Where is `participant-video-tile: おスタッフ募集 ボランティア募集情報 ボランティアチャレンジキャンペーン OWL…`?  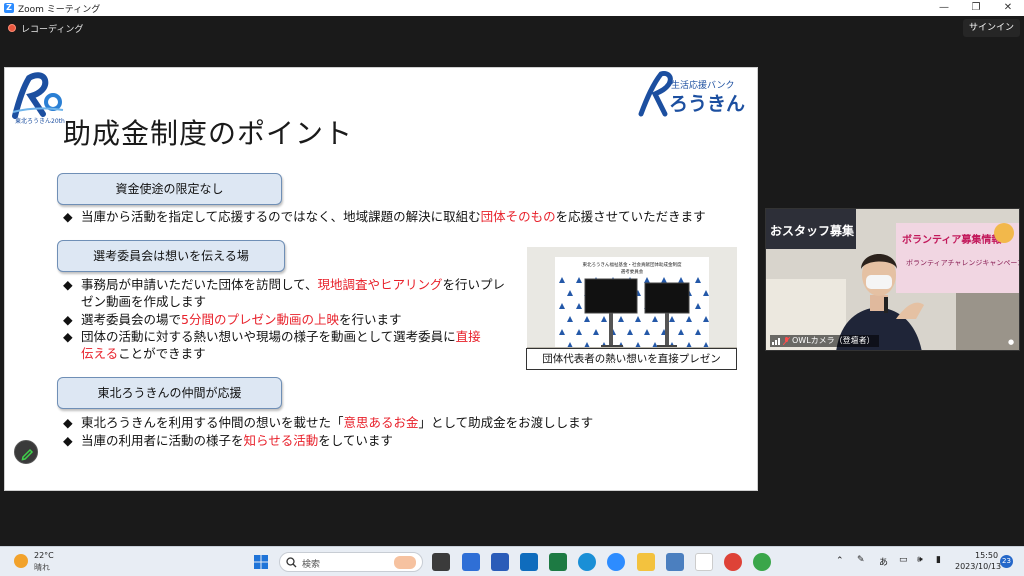
participant-video-tile: おスタッフ募集 ボランティア募集情報 ボランティアチャレンジキャンペーン OWL… is located at coordinates (892, 279).